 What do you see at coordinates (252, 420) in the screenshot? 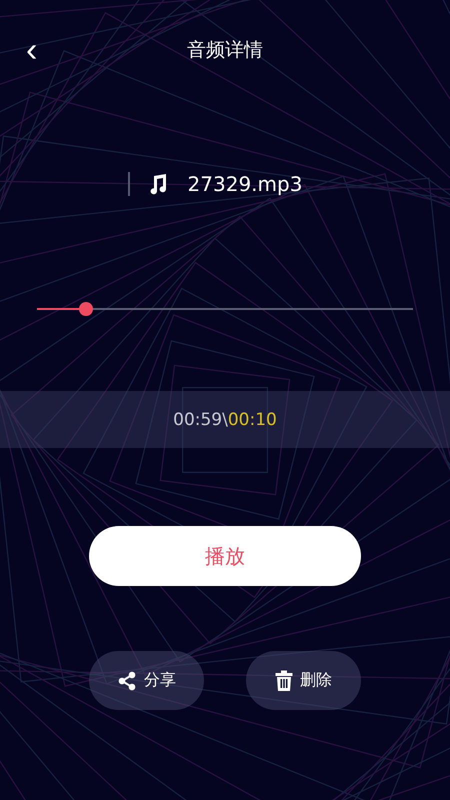
I see `current-time: 00:10` at bounding box center [252, 420].